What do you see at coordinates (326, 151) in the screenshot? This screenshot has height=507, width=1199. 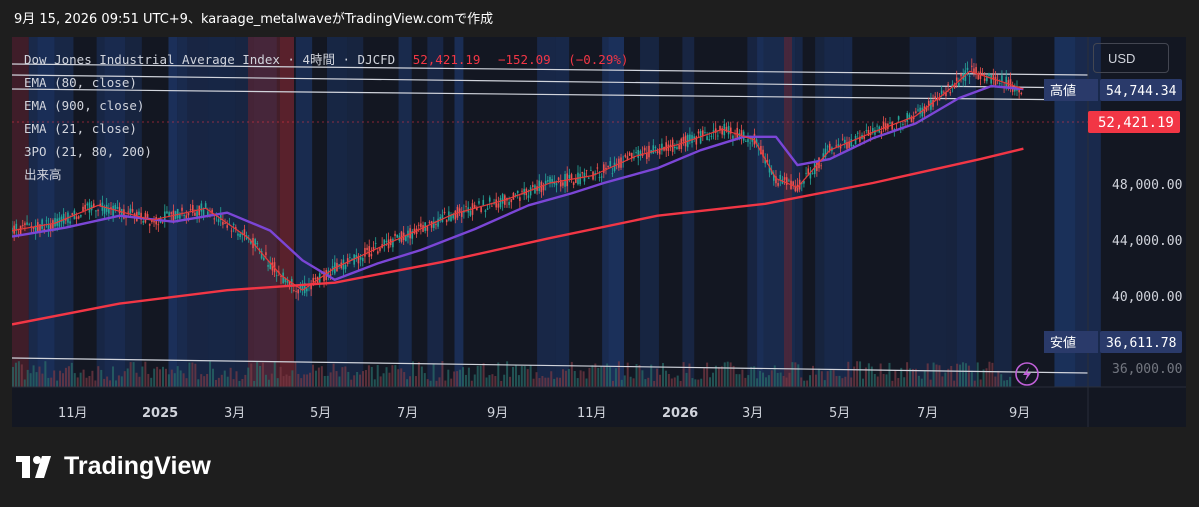 I see `indicator-3po: 3PO (21, 80, 200)` at bounding box center [326, 151].